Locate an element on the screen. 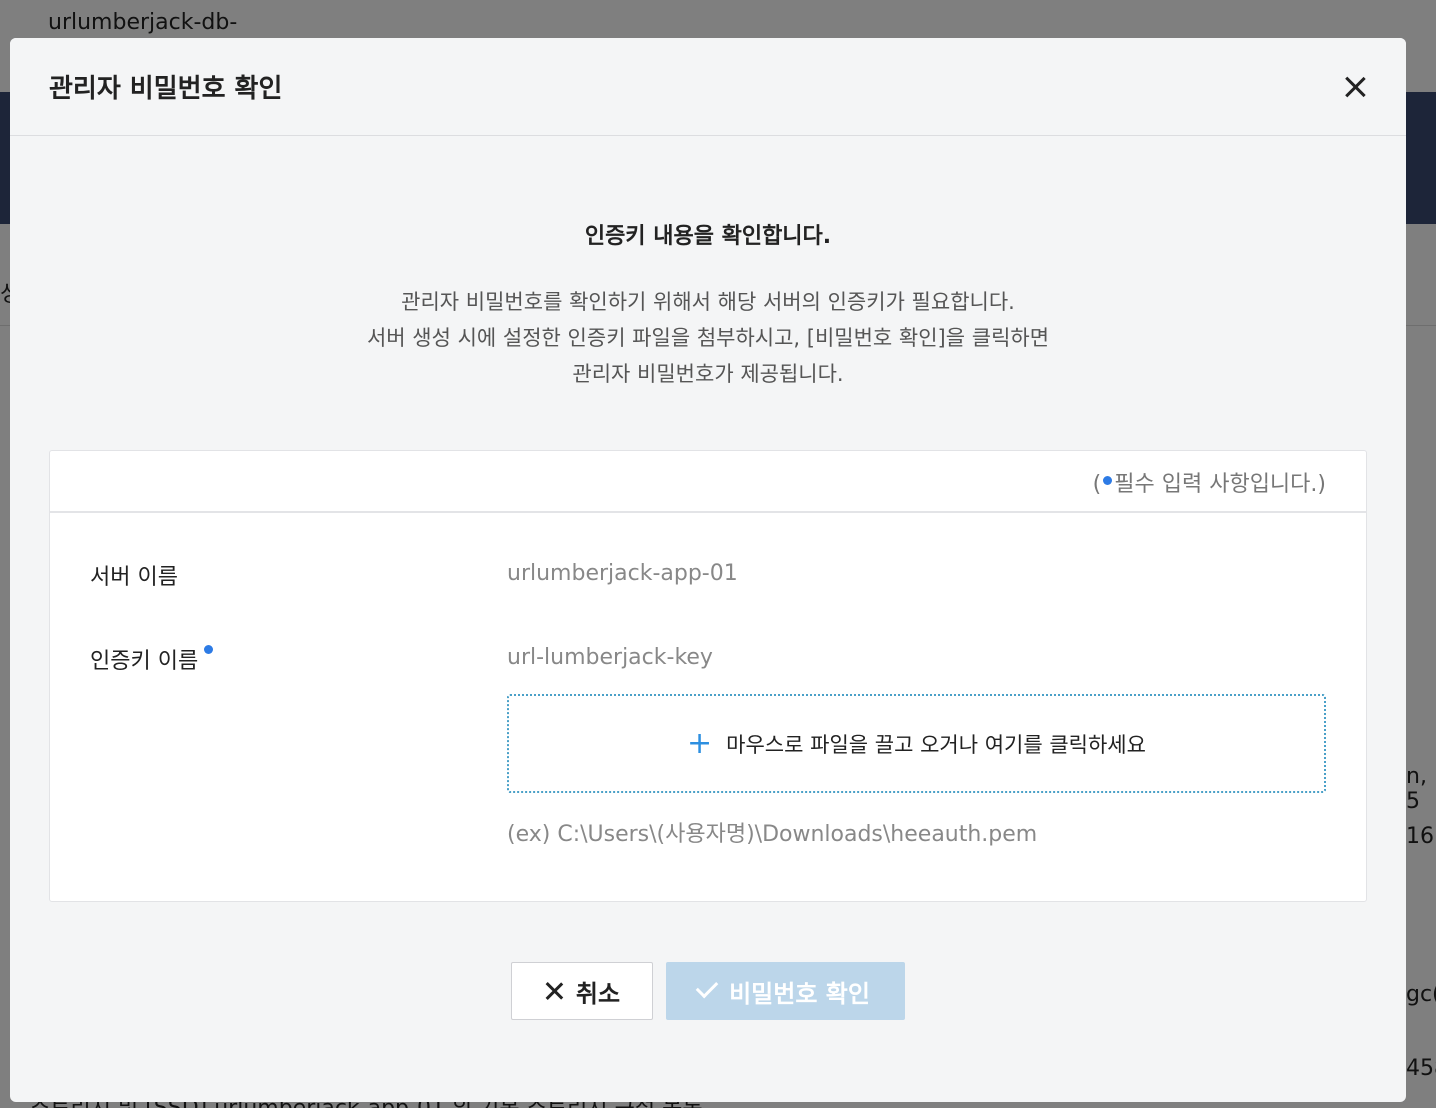 Image resolution: width=1436 pixels, height=1108 pixels. file-dropzone: + 마우스로 파일을 끌고 오거나 여기를 클릭하세요 is located at coordinates (916, 743).